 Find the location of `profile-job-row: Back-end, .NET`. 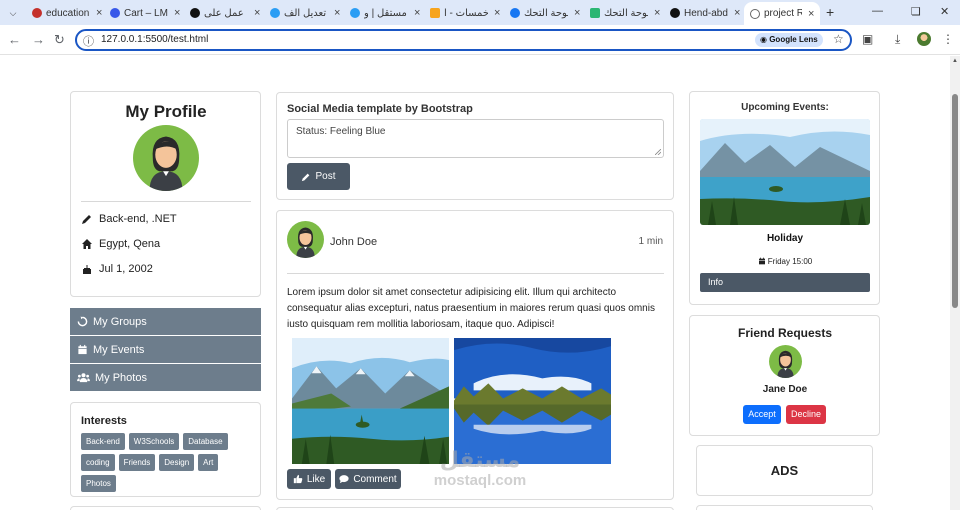

profile-job-row: Back-end, .NET is located at coordinates (129, 219).